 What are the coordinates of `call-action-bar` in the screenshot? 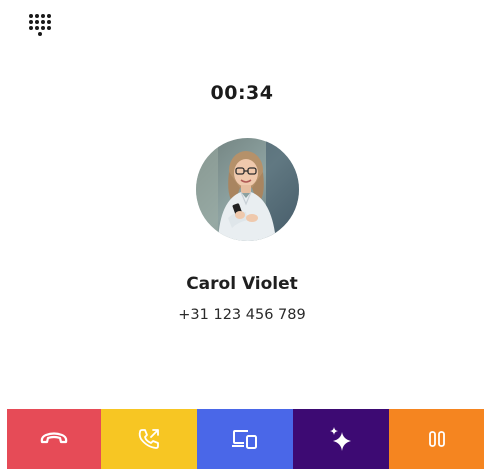 It's located at (245, 439).